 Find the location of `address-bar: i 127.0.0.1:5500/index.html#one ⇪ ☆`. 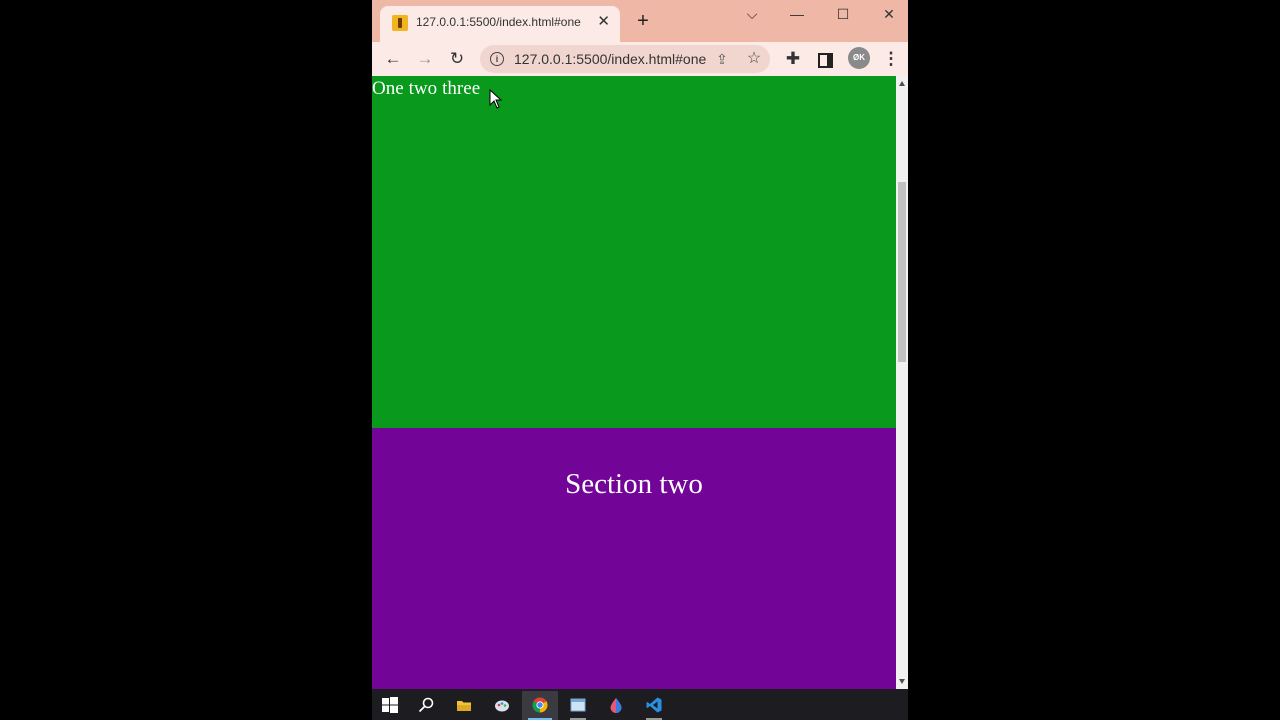

address-bar: i 127.0.0.1:5500/index.html#one ⇪ ☆ is located at coordinates (625, 59).